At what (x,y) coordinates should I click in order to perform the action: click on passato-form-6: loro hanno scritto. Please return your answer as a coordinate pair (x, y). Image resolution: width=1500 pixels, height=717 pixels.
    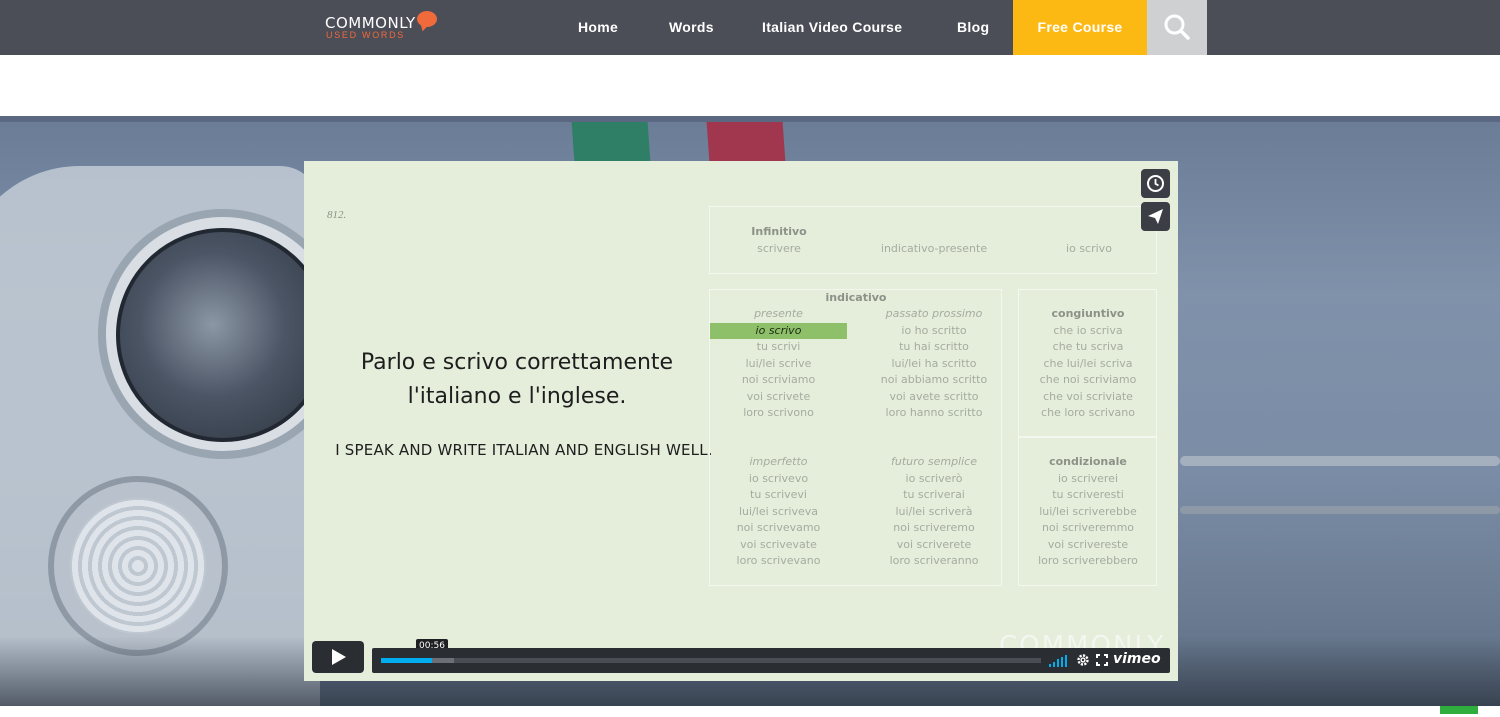
    Looking at the image, I should click on (934, 412).